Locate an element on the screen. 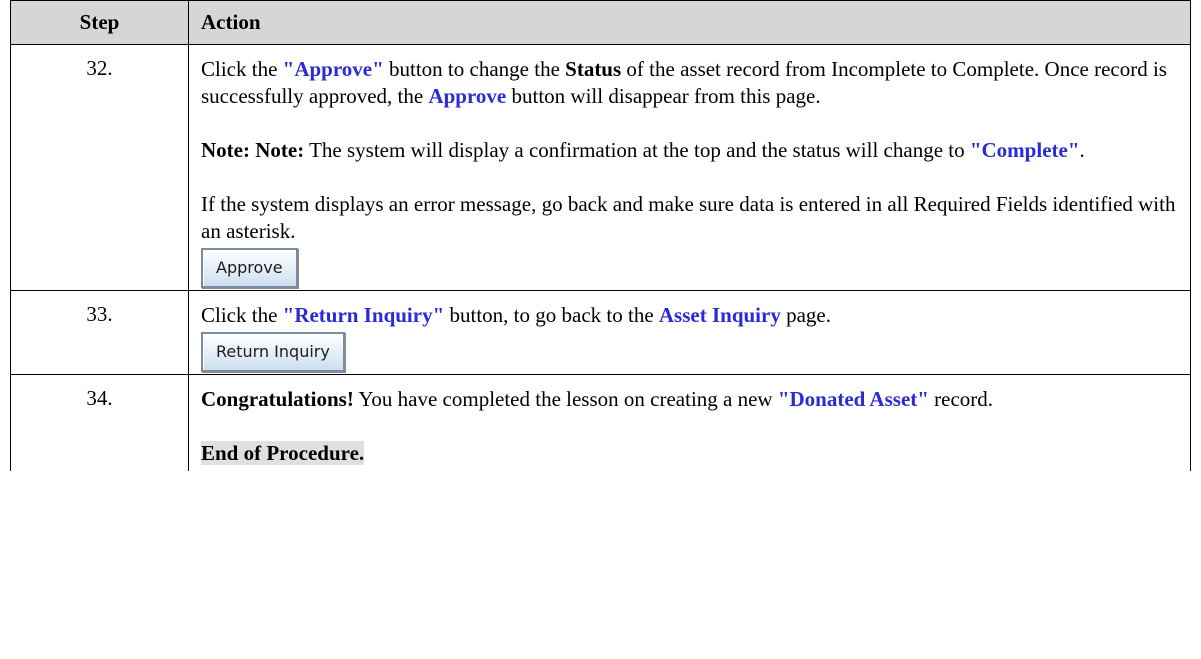  return-inquiry-button: Return Inquiry is located at coordinates (273, 352).